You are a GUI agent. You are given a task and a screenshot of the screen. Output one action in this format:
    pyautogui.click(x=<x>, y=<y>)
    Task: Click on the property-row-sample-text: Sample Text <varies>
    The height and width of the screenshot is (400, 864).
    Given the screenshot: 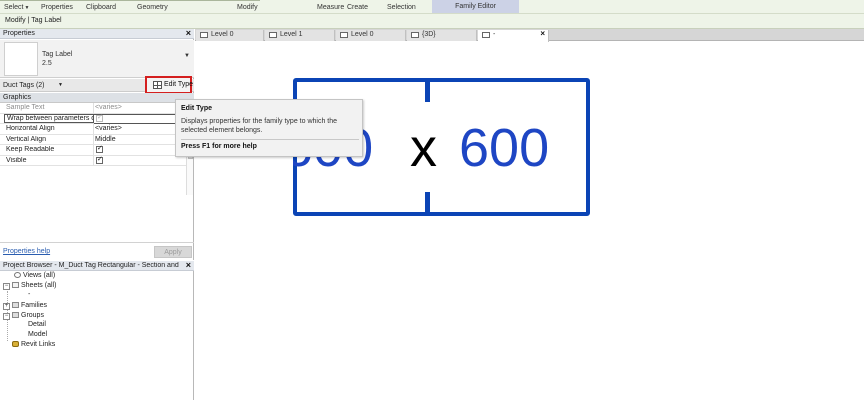 What is the action you would take?
    pyautogui.click(x=93, y=108)
    